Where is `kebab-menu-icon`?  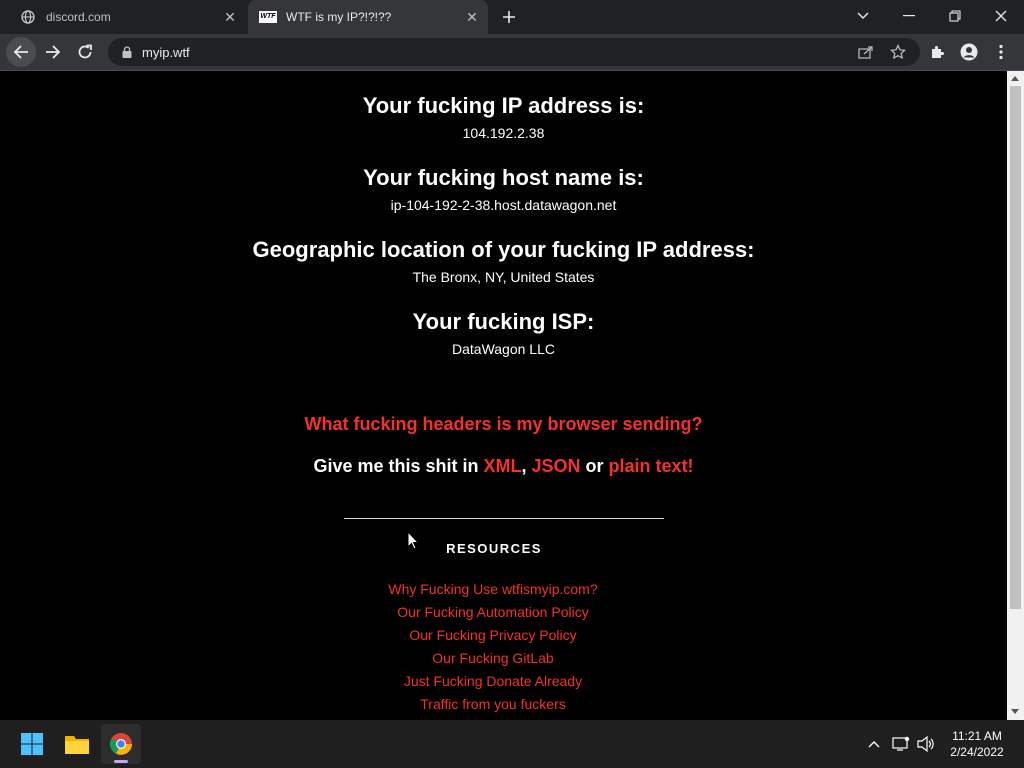
kebab-menu-icon is located at coordinates (1001, 52).